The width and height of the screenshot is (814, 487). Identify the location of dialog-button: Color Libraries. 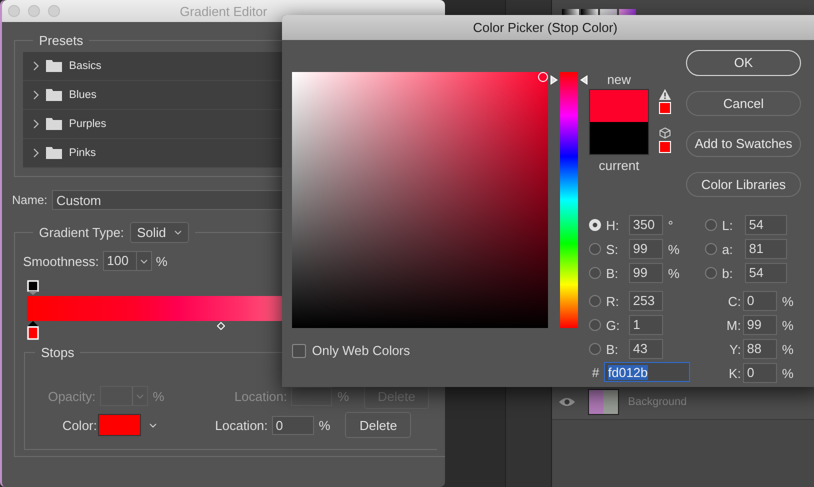
(743, 184).